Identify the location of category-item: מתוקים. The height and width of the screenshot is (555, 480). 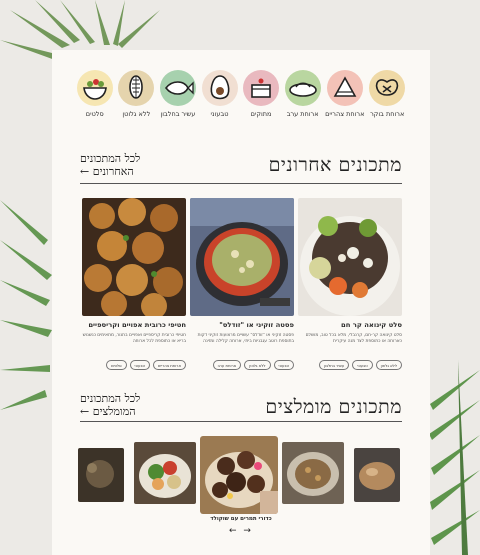
(261, 94).